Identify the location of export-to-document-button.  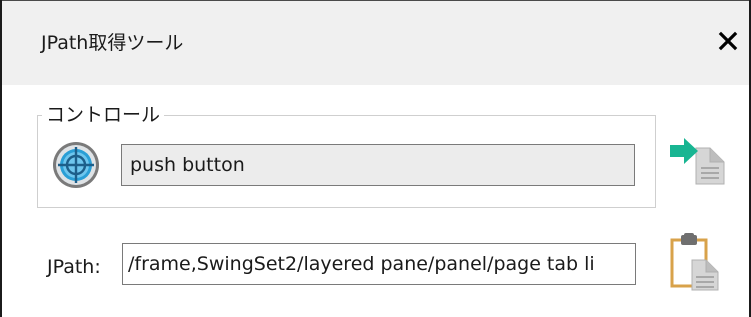
(699, 160).